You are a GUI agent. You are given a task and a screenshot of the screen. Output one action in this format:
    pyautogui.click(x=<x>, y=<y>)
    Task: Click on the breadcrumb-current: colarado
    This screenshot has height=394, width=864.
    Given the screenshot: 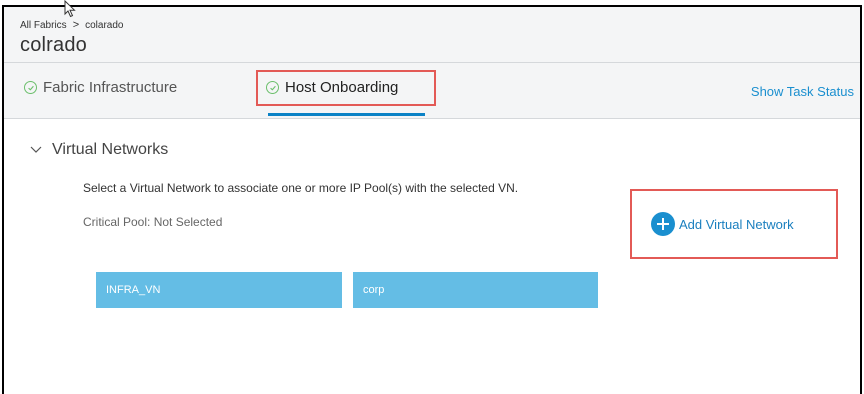 What is the action you would take?
    pyautogui.click(x=104, y=25)
    